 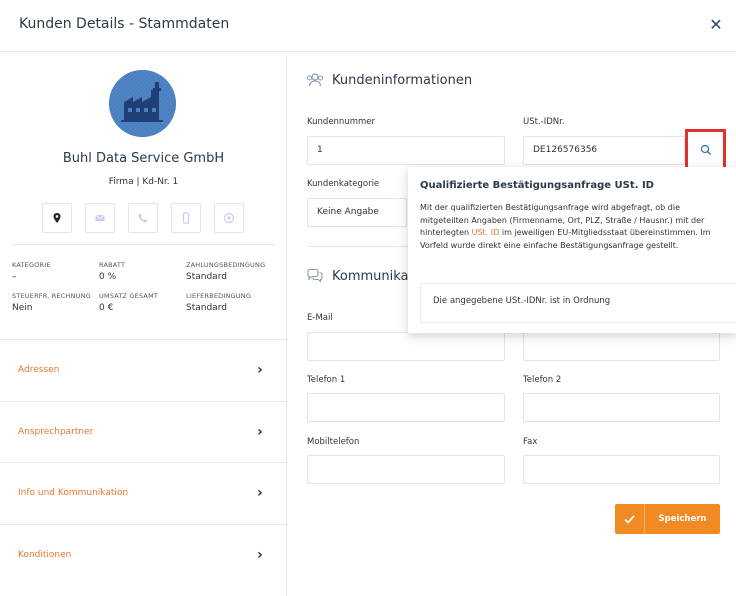 I want to click on telefon1-label: Telefon 1, so click(x=326, y=380).